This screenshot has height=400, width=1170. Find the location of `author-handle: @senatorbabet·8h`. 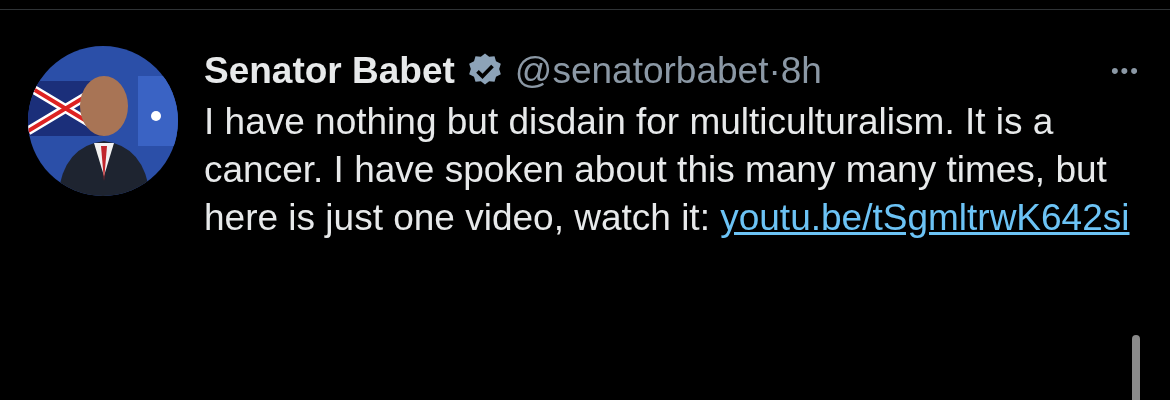

author-handle: @senatorbabet·8h is located at coordinates (668, 71).